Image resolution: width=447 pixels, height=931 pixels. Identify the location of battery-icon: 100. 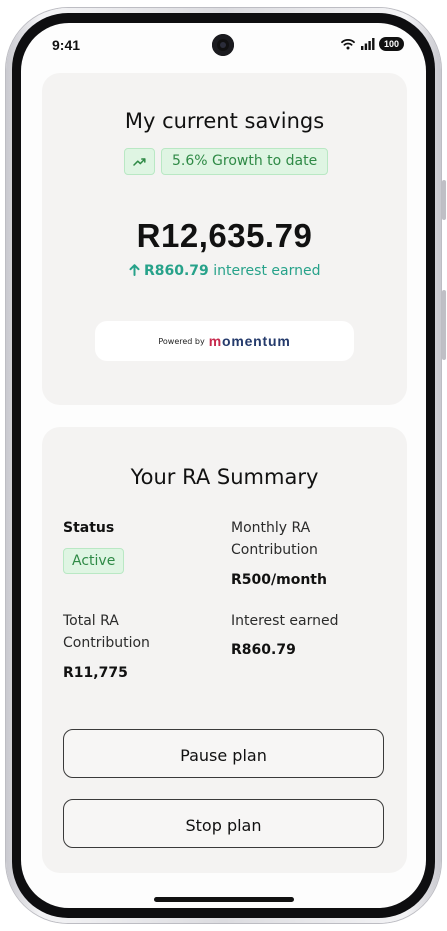
(391, 44).